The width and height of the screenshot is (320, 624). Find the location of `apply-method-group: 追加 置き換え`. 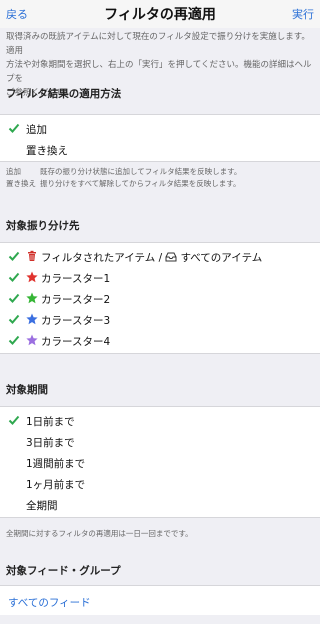

apply-method-group: 追加 置き換え is located at coordinates (160, 138).